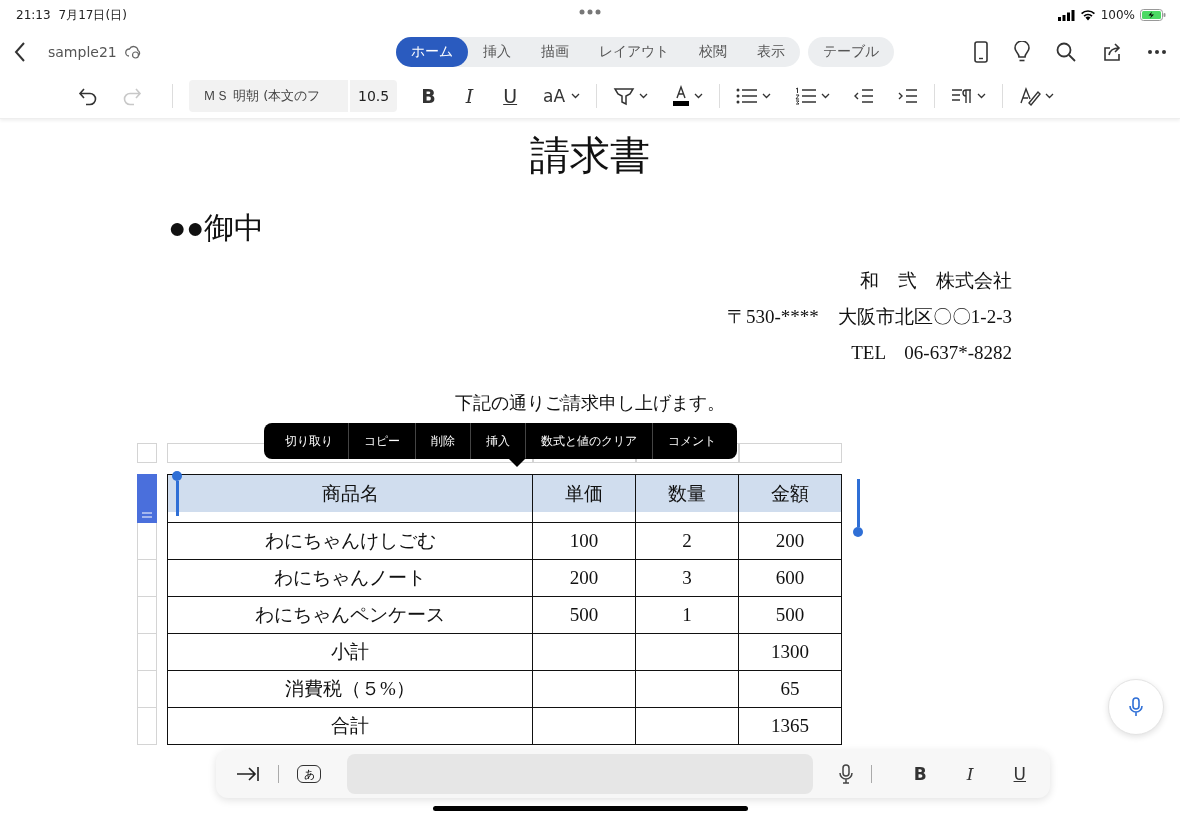 The image size is (1180, 820). Describe the element at coordinates (350, 689) in the screenshot. I see `table-cell: 消費税（５%）` at that location.